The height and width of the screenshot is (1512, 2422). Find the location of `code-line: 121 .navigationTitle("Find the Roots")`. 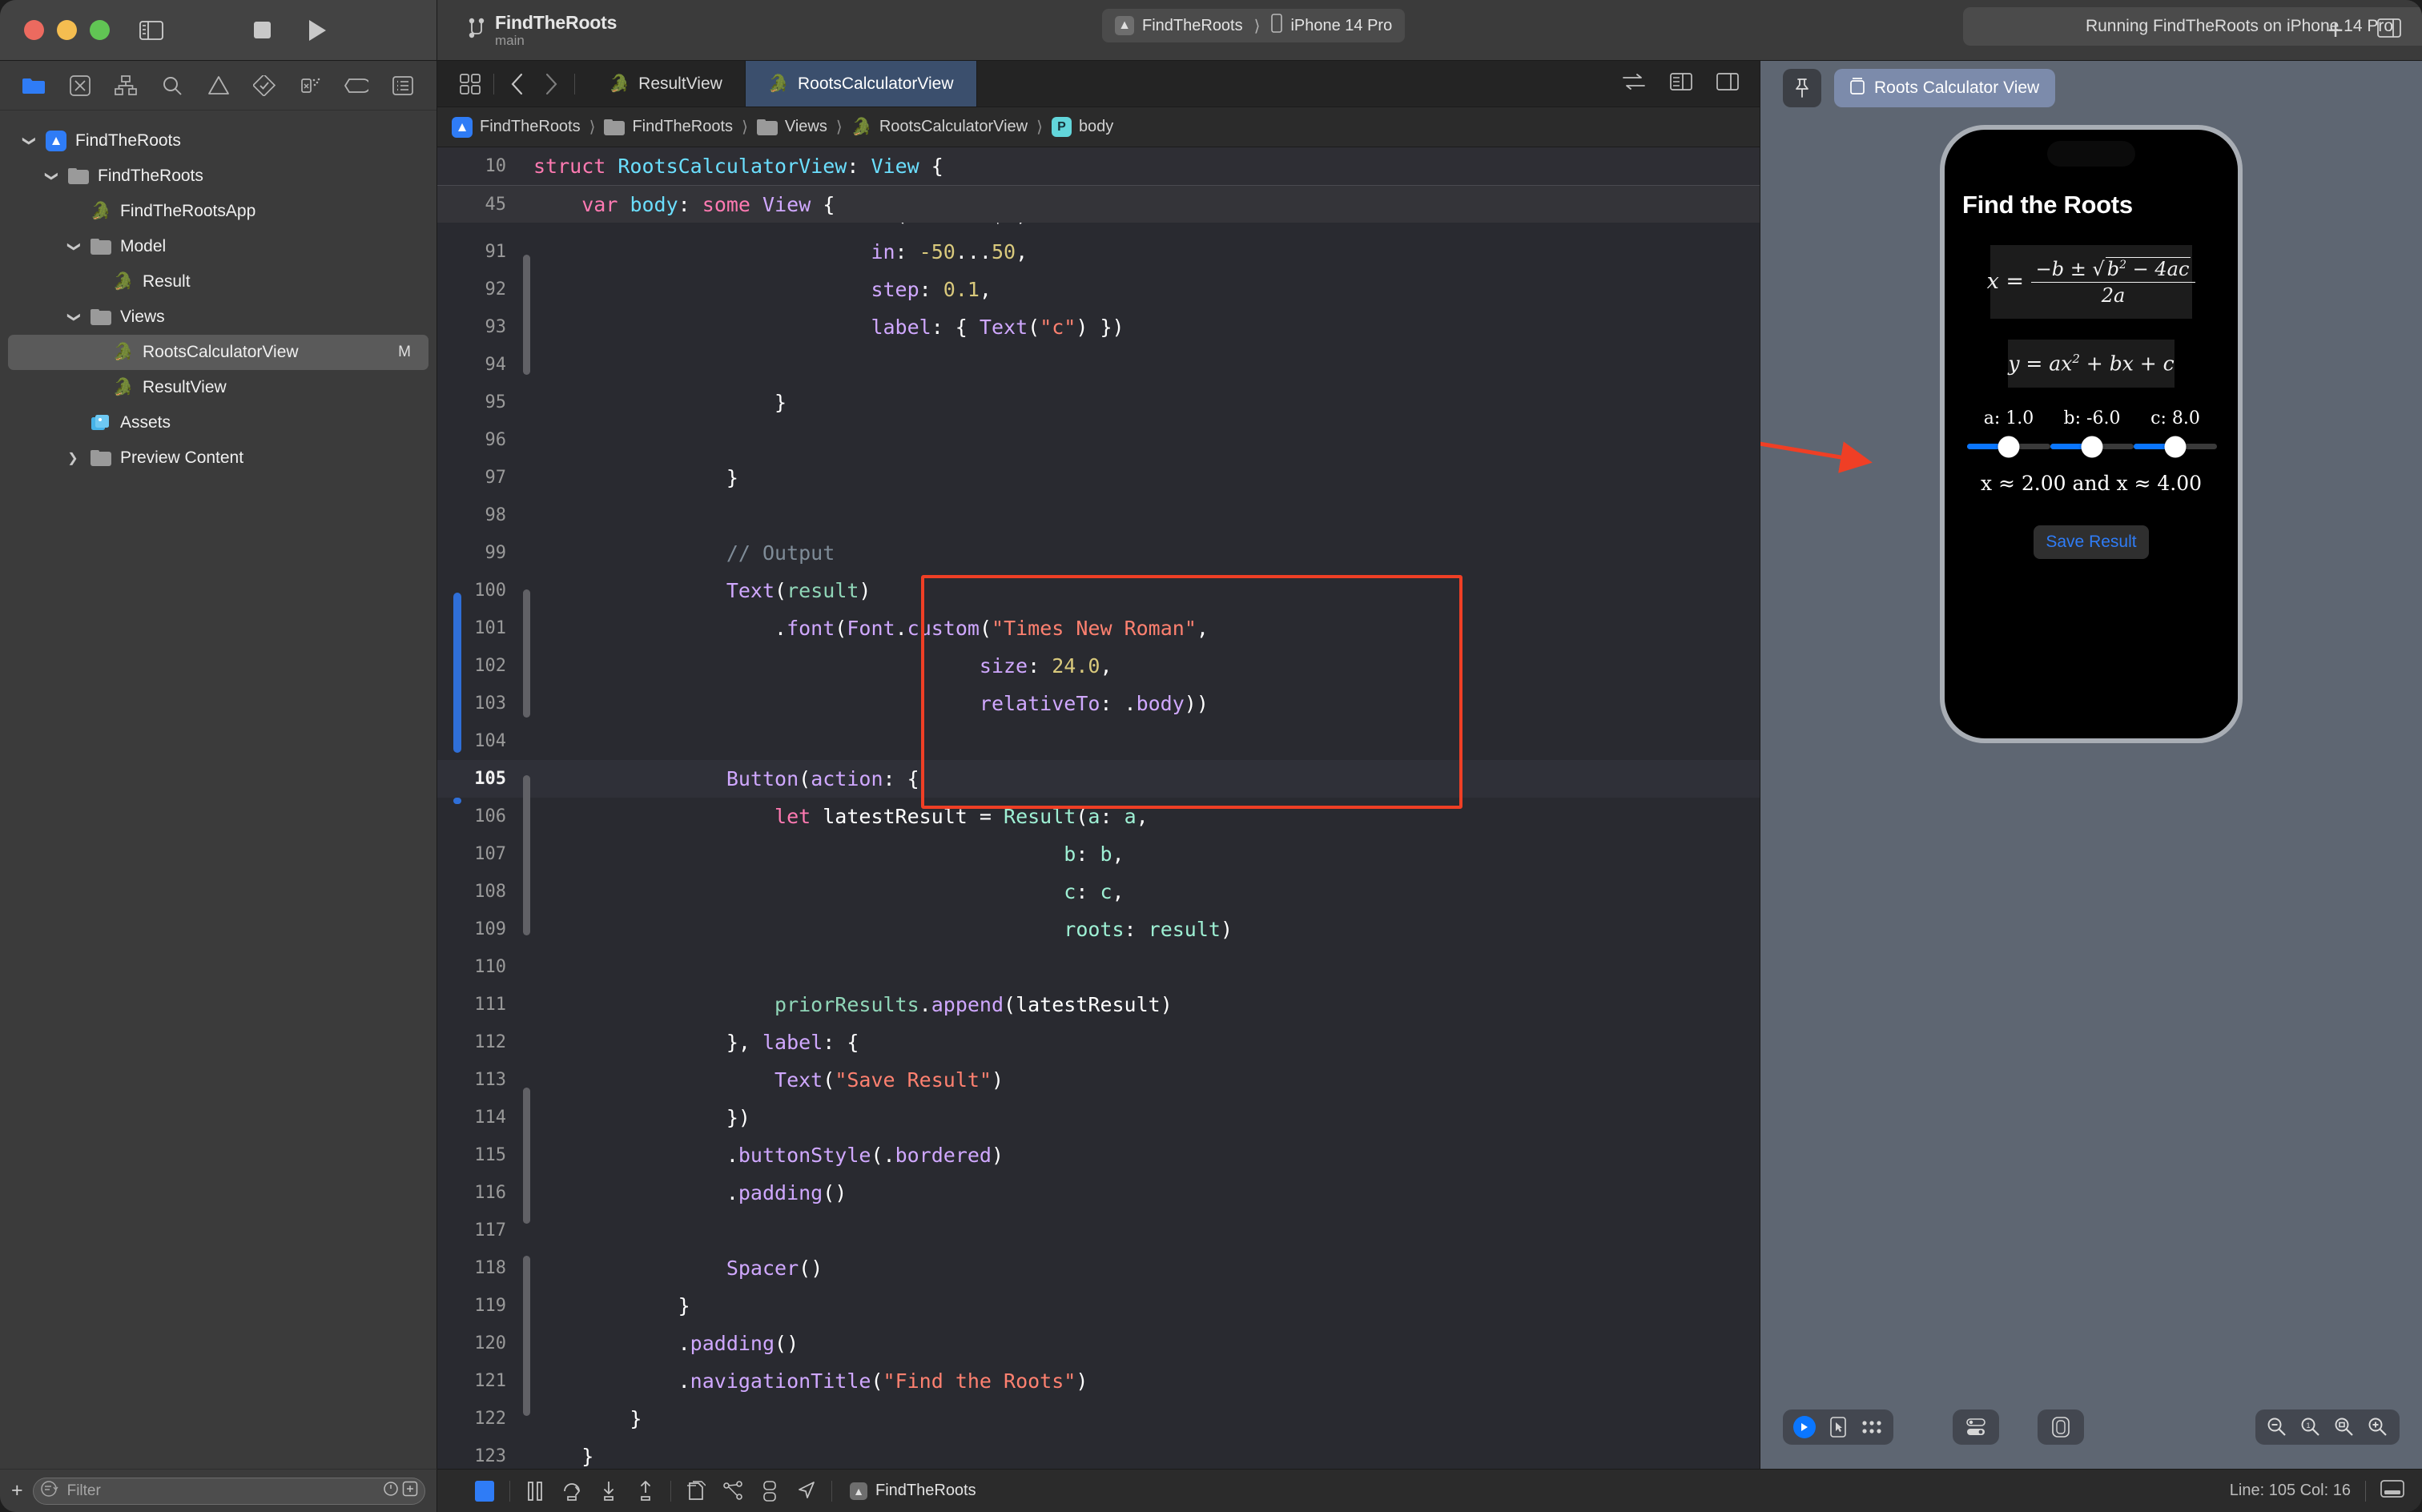

code-line: 121 .navigationTitle("Find the Roots") is located at coordinates (1098, 1381).